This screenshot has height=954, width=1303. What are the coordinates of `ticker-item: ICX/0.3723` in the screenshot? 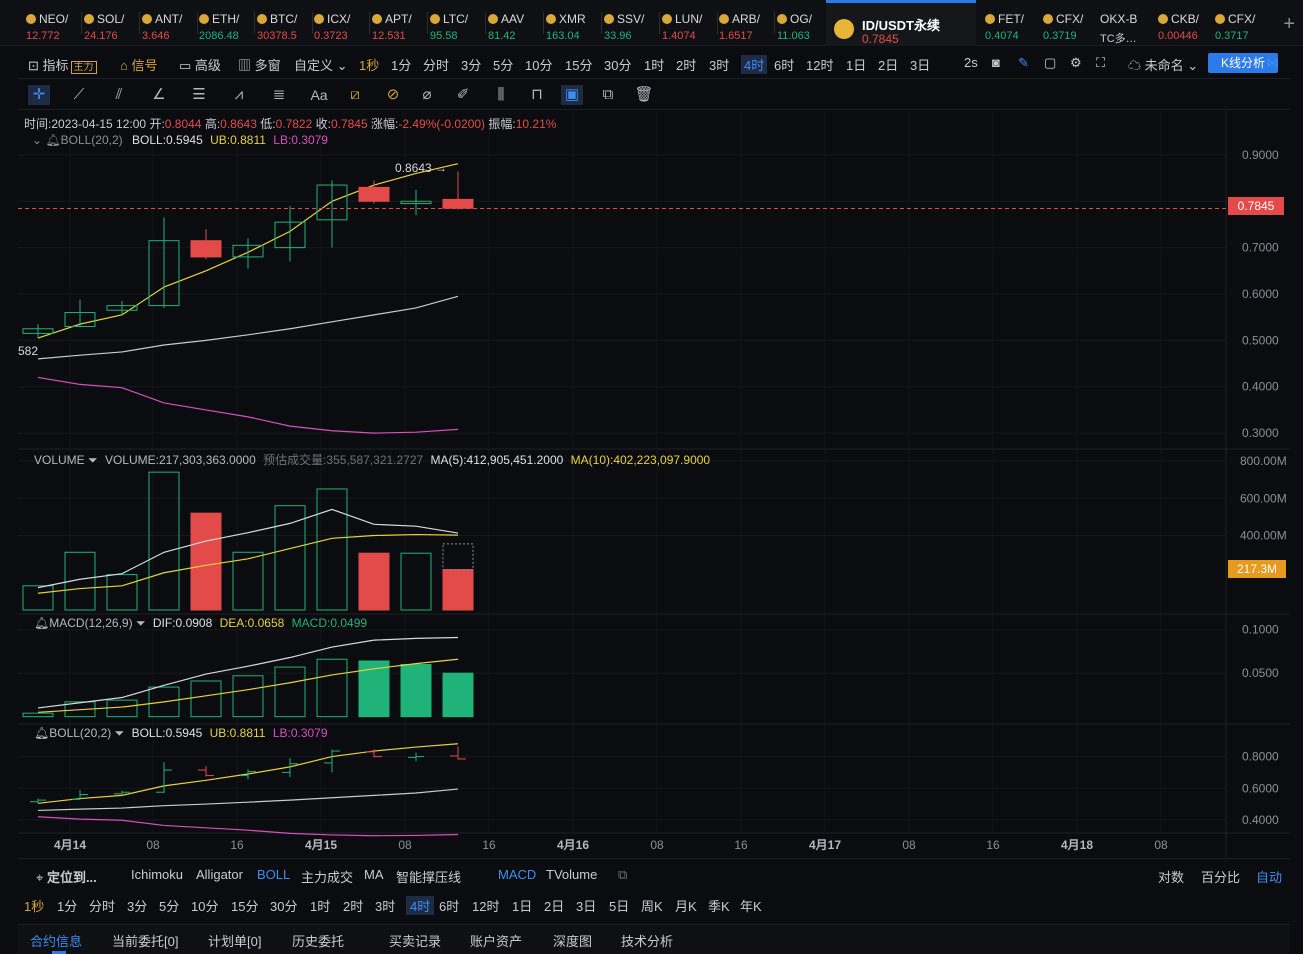 It's located at (342, 23).